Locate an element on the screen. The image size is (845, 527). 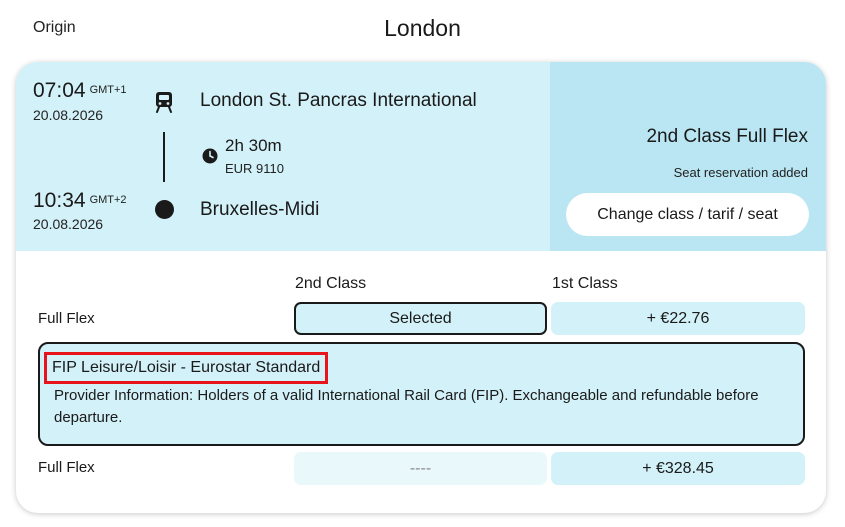
journey-duration: 2h 30m is located at coordinates (253, 145).